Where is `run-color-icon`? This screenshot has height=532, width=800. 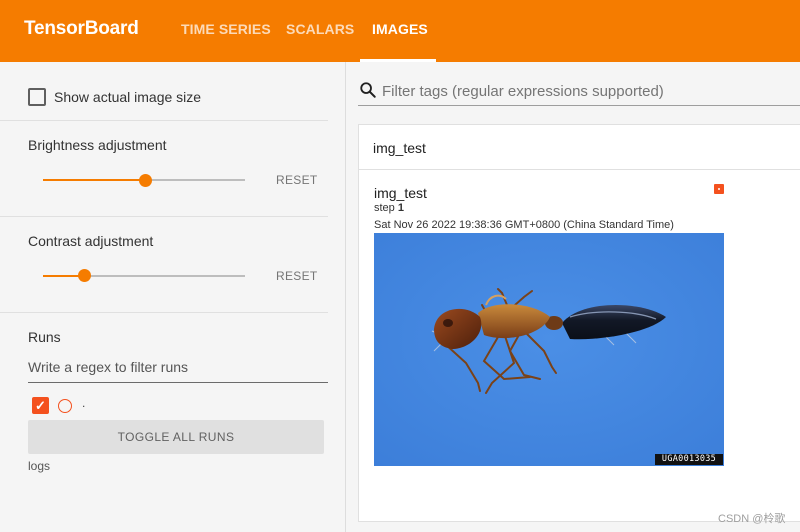 run-color-icon is located at coordinates (65, 406).